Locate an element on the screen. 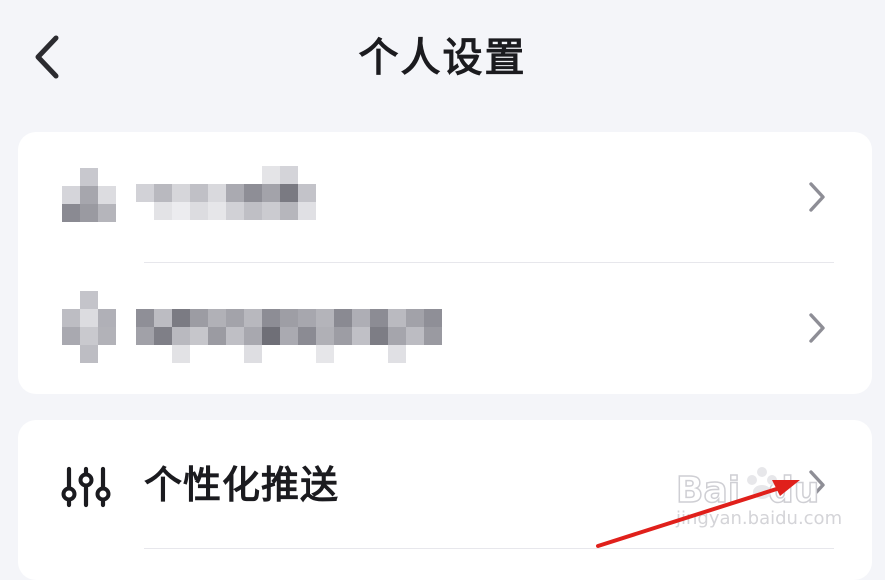 The width and height of the screenshot is (885, 580). svg-text: du is located at coordinates (793, 490).